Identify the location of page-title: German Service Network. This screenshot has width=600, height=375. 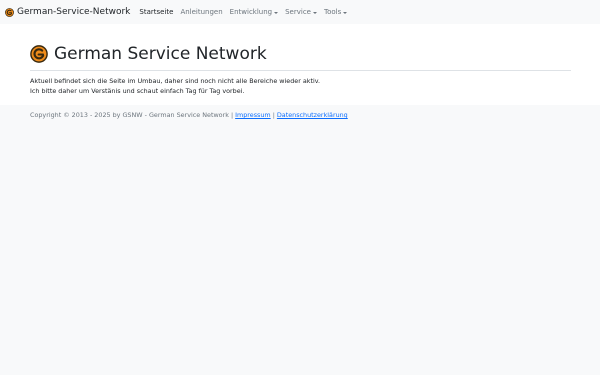
(160, 54).